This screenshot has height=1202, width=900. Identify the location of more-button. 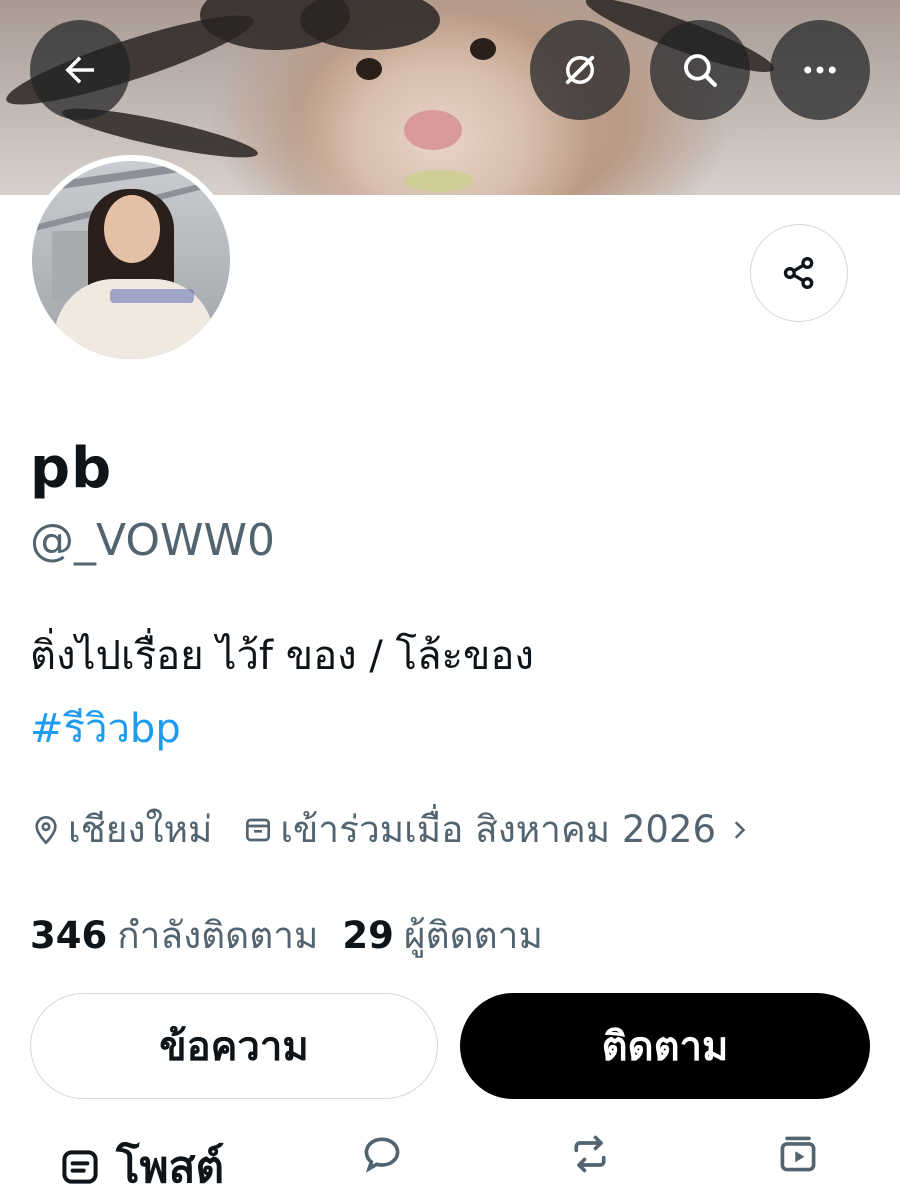
(820, 70).